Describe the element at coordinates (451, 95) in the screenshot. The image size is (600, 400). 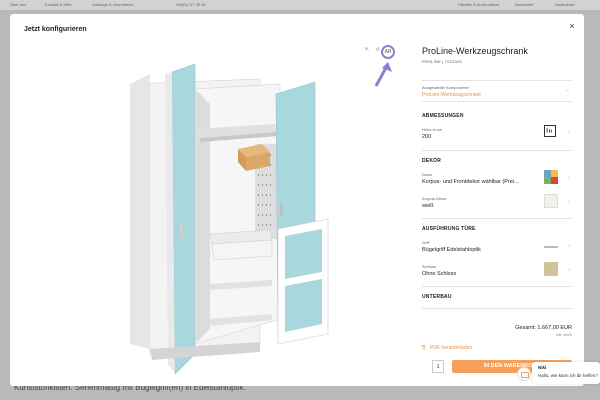
I see `component-value: ProLine-Werkzeugschrank` at that location.